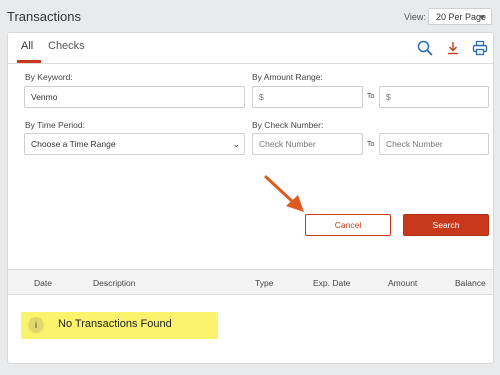 The width and height of the screenshot is (500, 375). Describe the element at coordinates (288, 125) in the screenshot. I see `check-number-label: By Check Number:` at that location.